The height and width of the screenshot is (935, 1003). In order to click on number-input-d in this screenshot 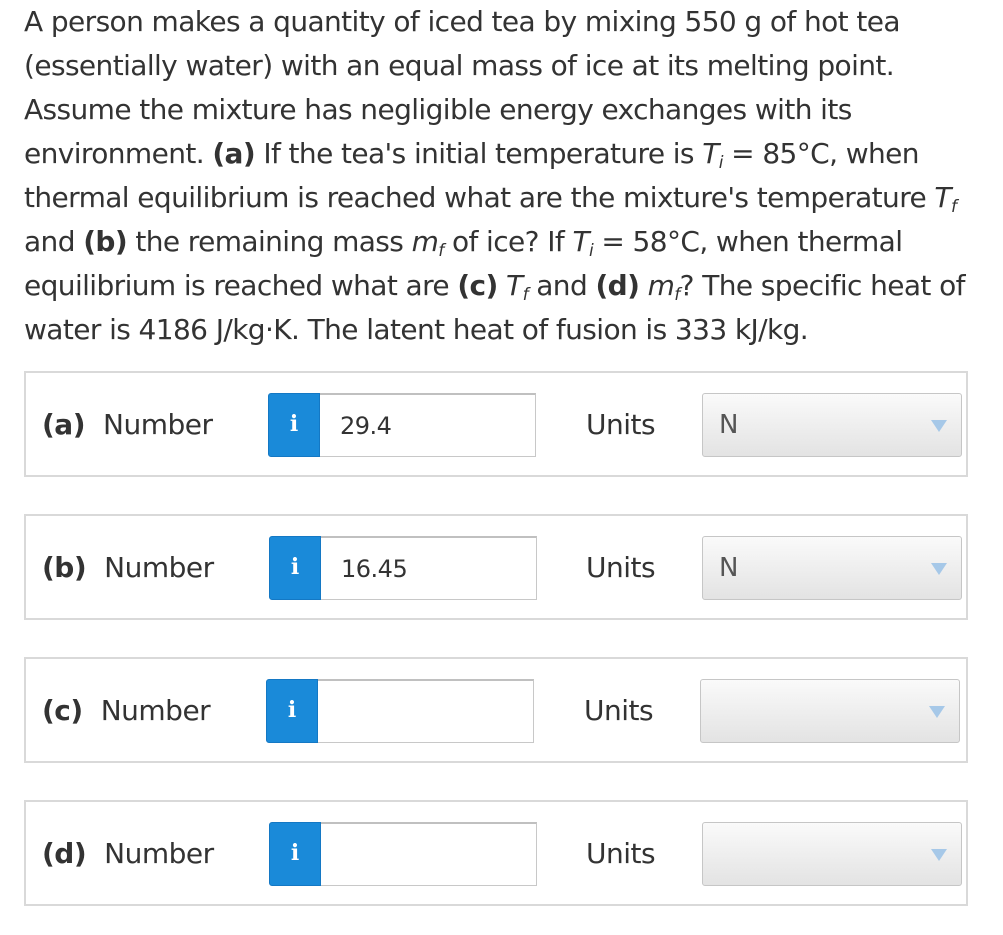, I will do `click(429, 854)`.